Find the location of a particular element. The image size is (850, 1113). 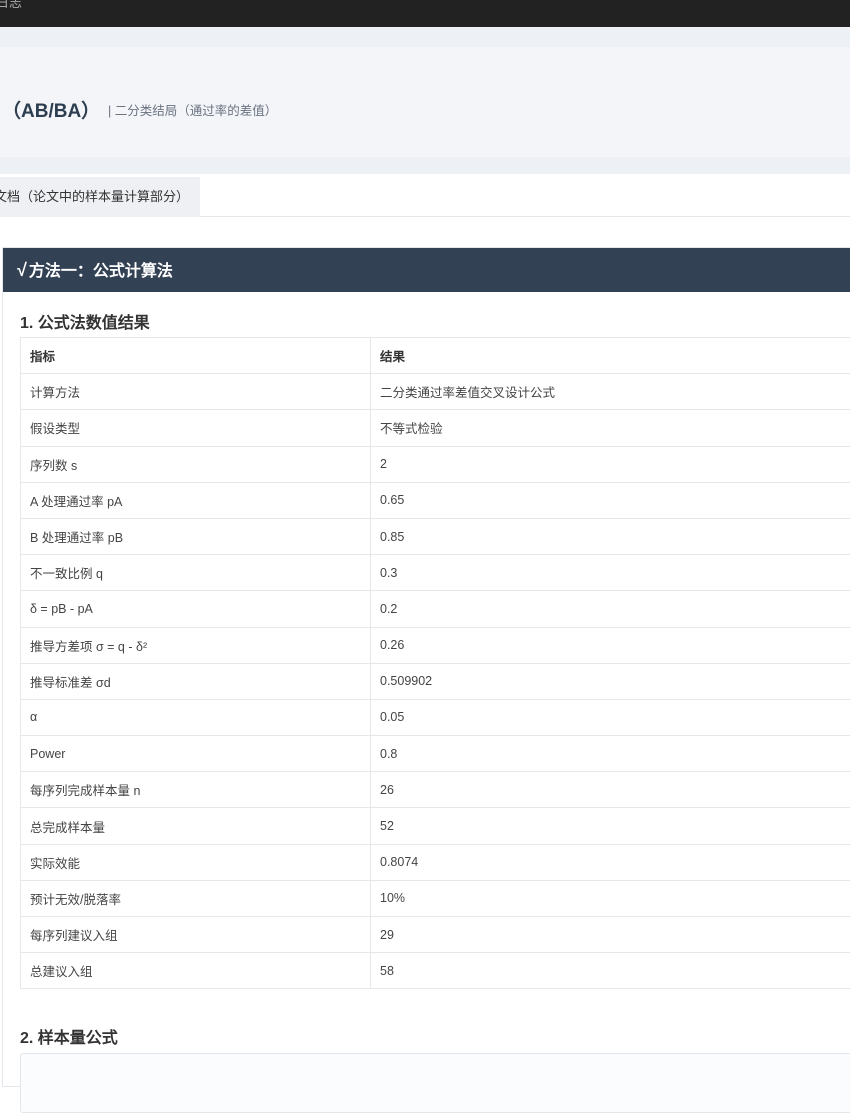

table-cell-metric: 假设类型 is located at coordinates (196, 428).